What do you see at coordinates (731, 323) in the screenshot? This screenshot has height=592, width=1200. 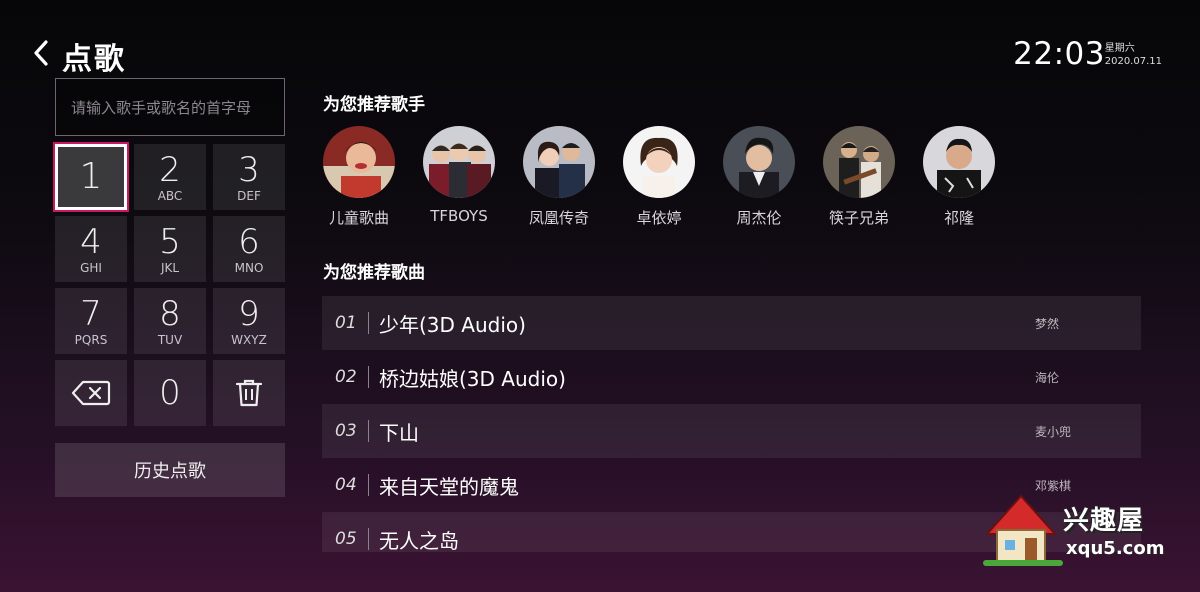 I see `song-row: 01 少年(3D Audio) 梦然` at bounding box center [731, 323].